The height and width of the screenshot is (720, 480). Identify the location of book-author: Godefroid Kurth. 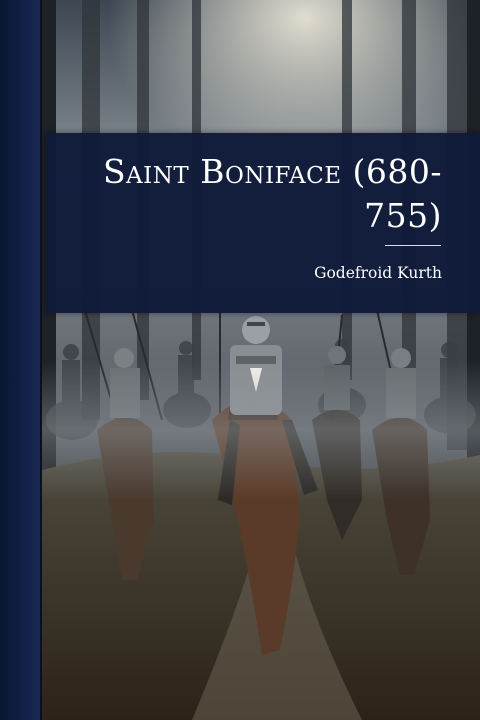
(378, 273).